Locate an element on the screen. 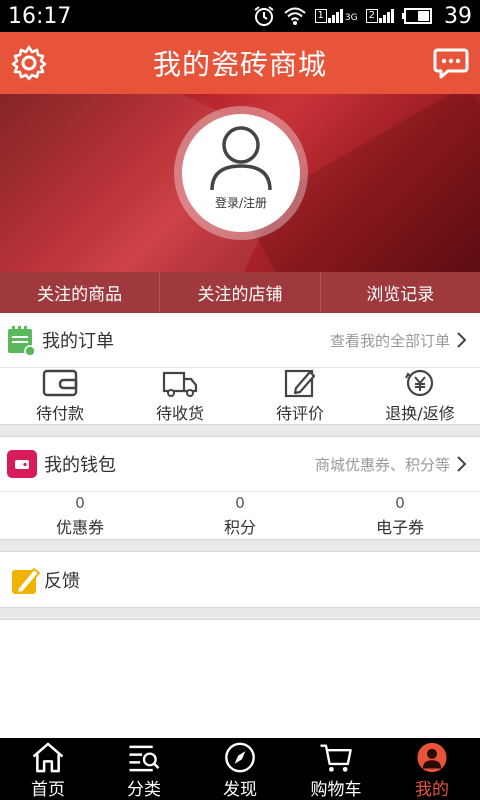 This screenshot has height=800, width=480. message-bubble-icon is located at coordinates (451, 63).